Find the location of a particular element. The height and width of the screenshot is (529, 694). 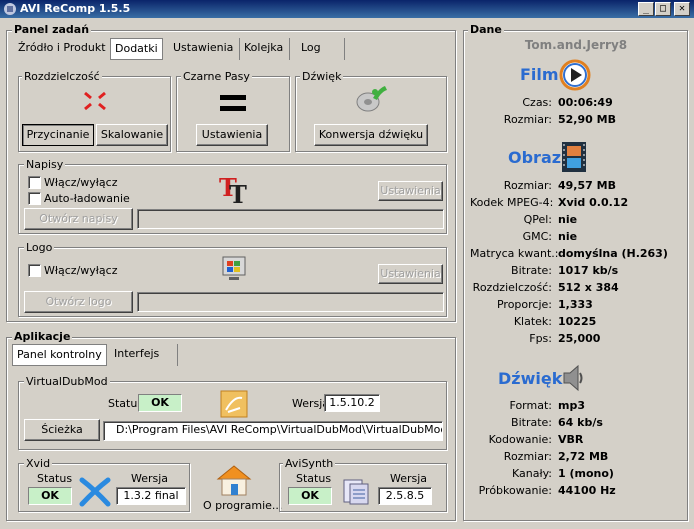

info-label: Matryca kwant.: is located at coordinates (514, 253).